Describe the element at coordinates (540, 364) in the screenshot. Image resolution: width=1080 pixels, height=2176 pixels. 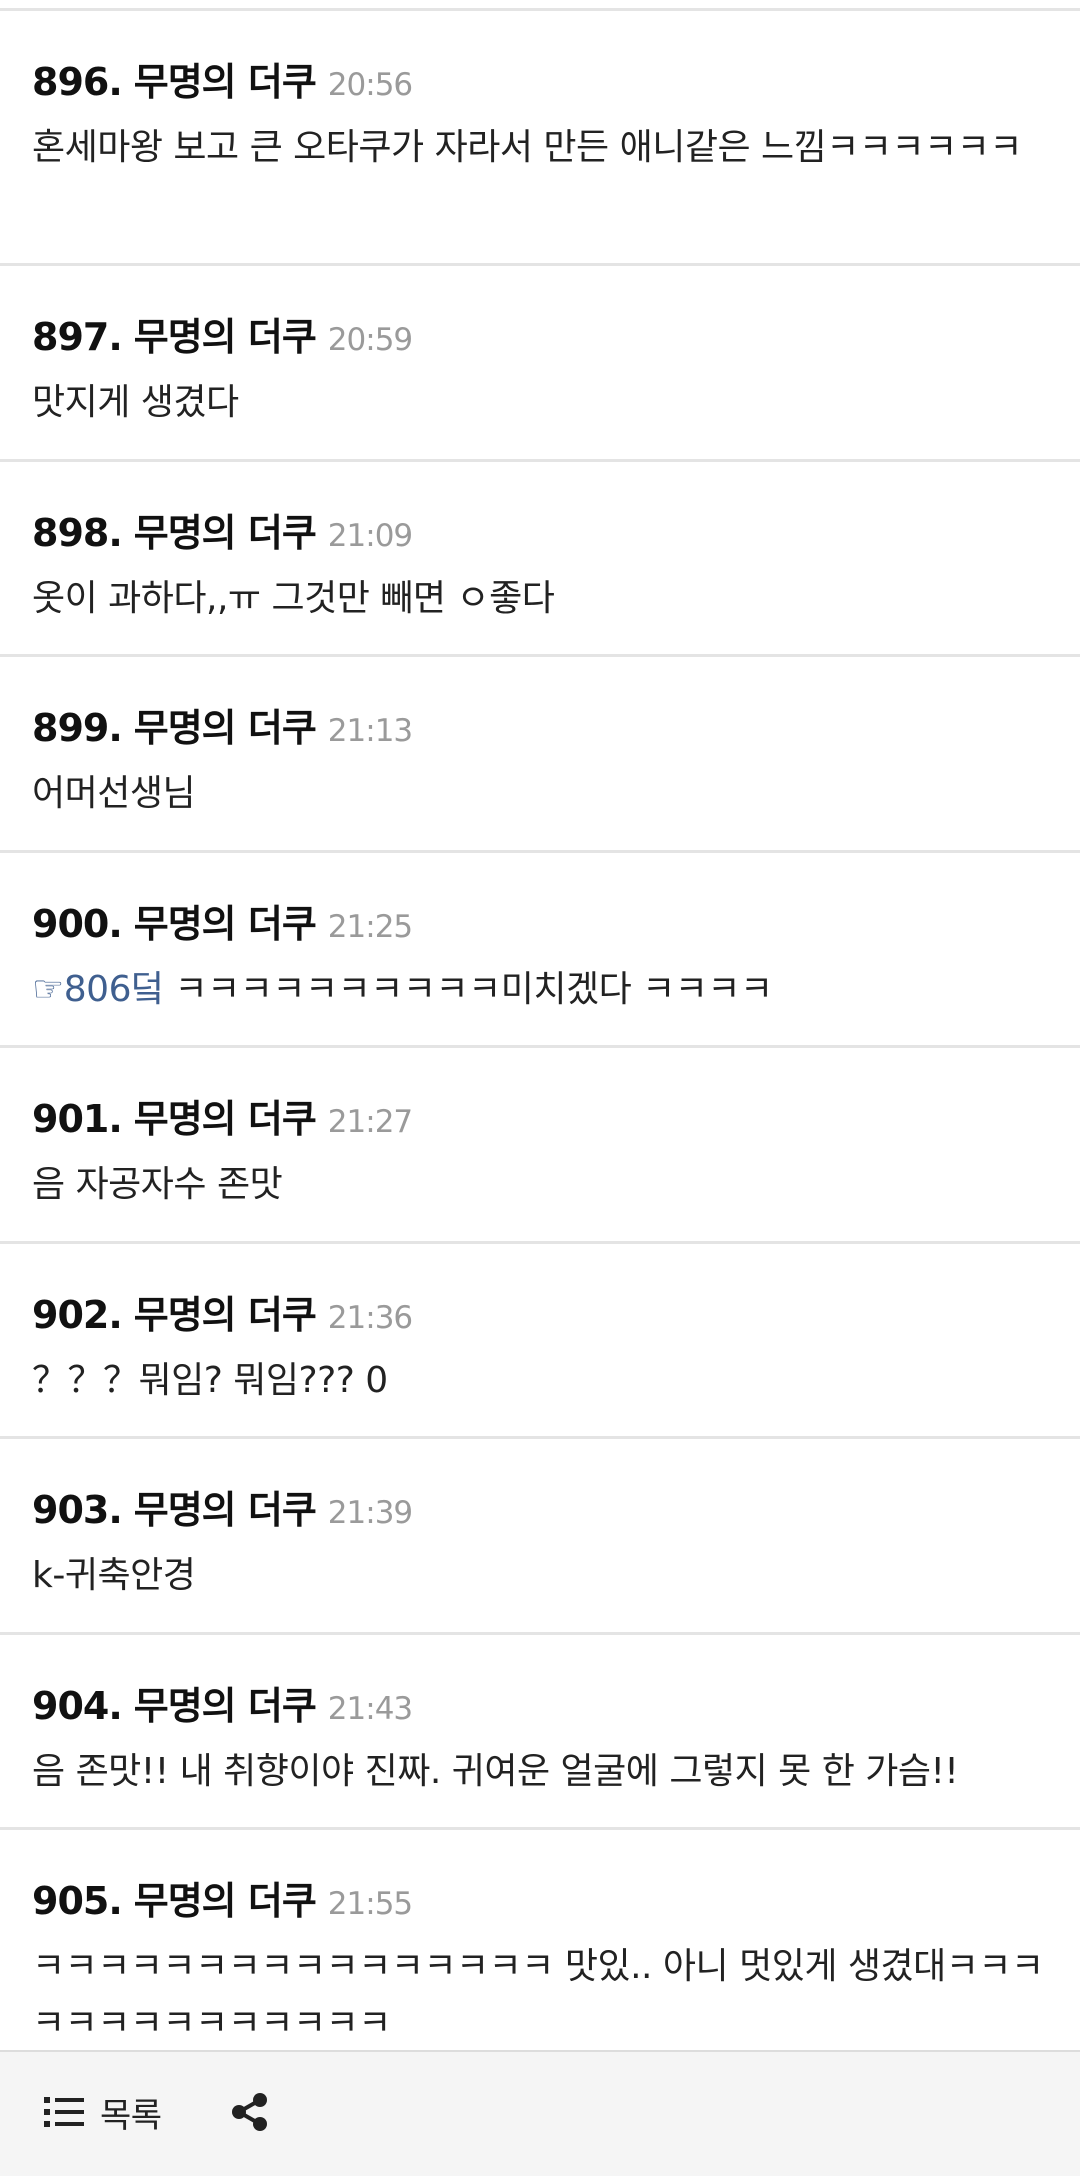
I see `comment-item: 897. 무명의 더쿠 20:59 맛지게 생겼다` at that location.